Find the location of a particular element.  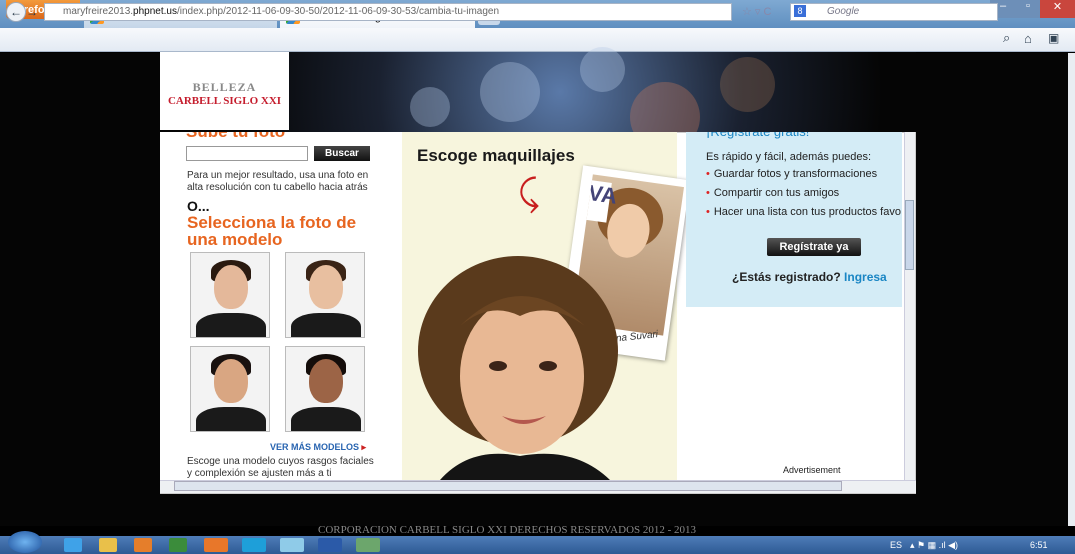

magnifier-icon: ⌕ is located at coordinates (1006, 38).